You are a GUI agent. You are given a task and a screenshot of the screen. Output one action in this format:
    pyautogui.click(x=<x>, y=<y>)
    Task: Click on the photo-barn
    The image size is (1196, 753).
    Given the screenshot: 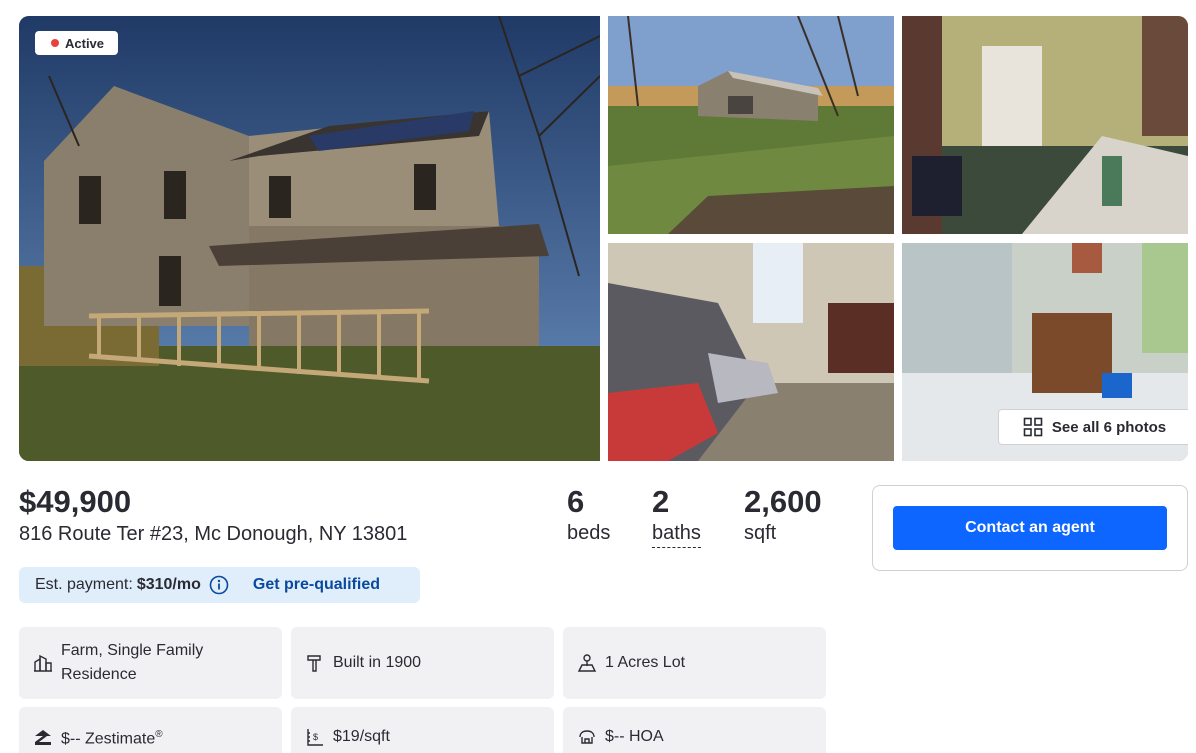 What is the action you would take?
    pyautogui.click(x=751, y=125)
    